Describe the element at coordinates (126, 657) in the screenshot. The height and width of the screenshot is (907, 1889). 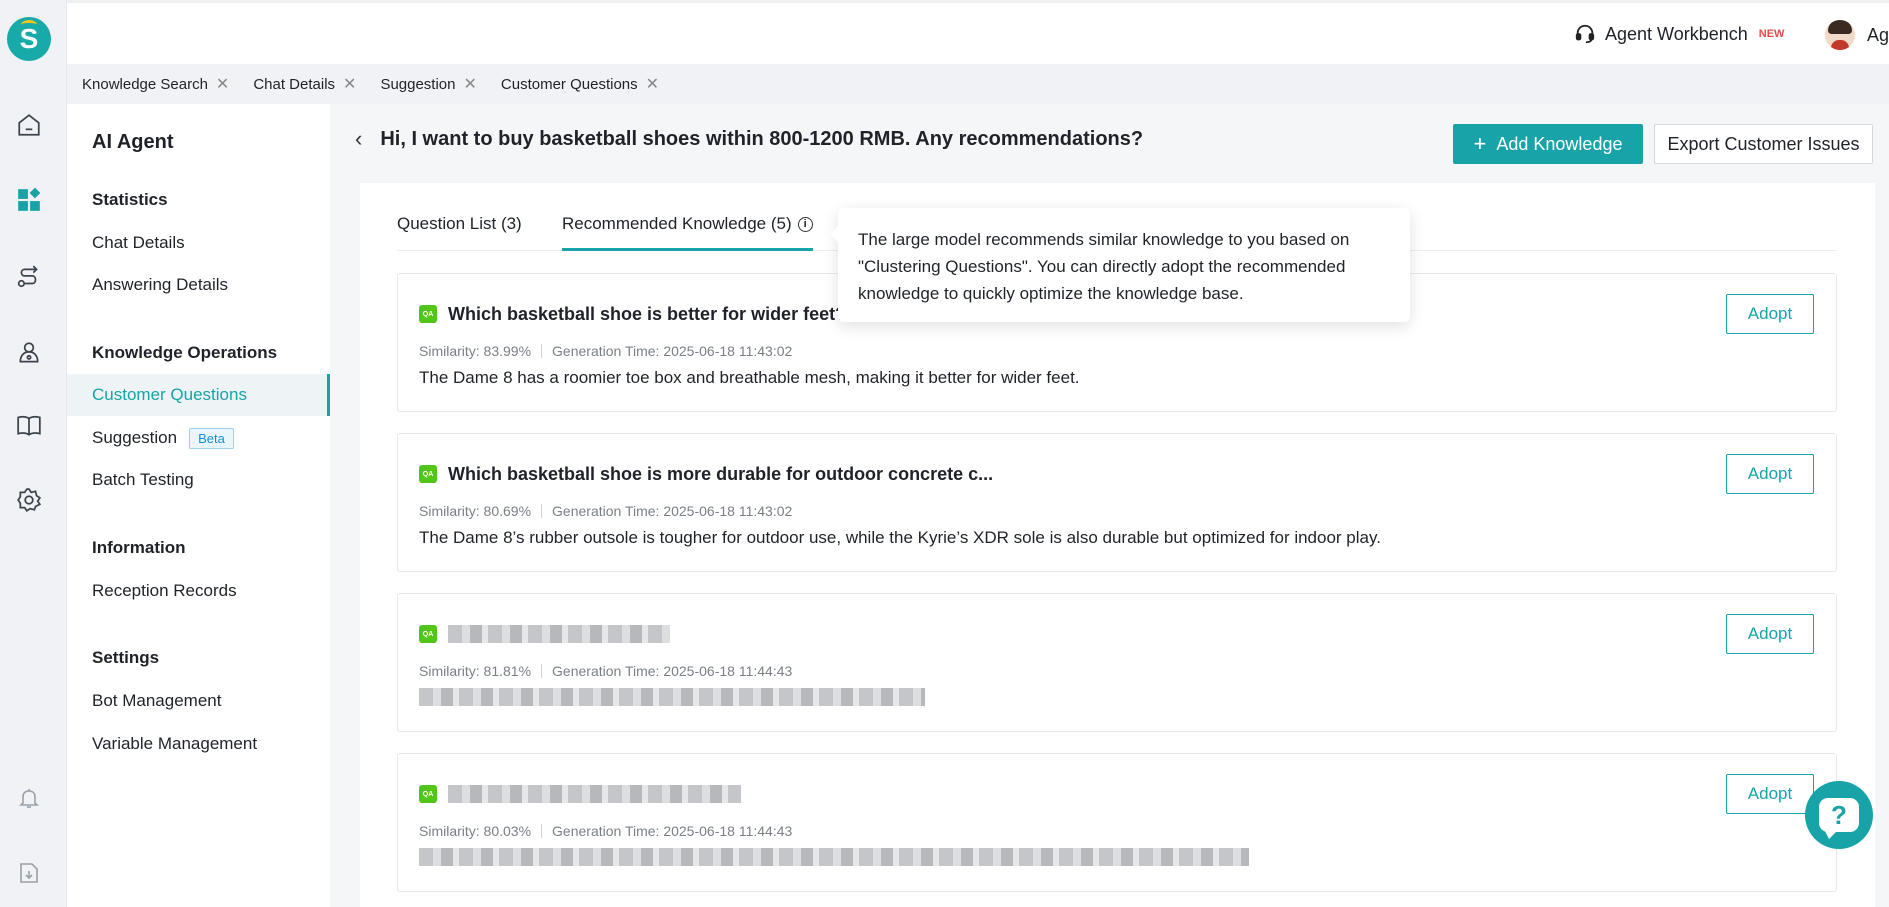
I see `section-settings: Settings` at that location.